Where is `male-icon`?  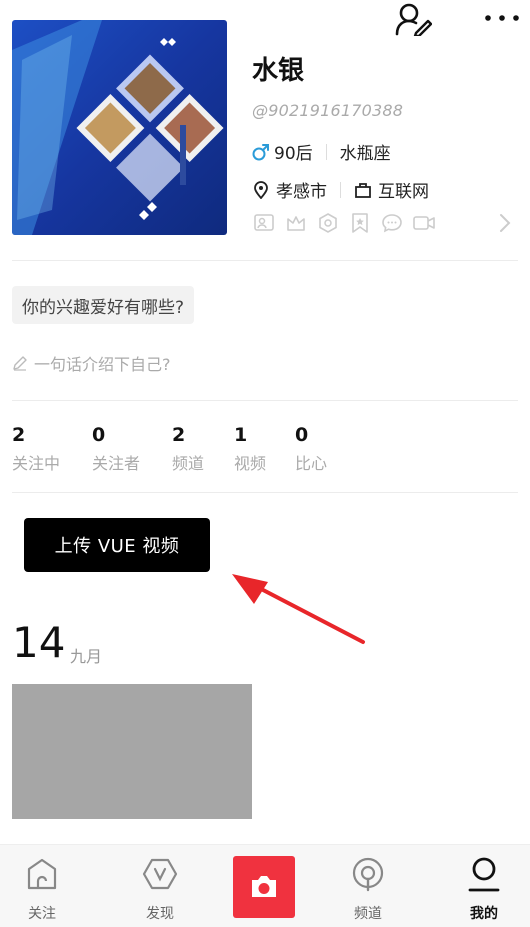 male-icon is located at coordinates (261, 152).